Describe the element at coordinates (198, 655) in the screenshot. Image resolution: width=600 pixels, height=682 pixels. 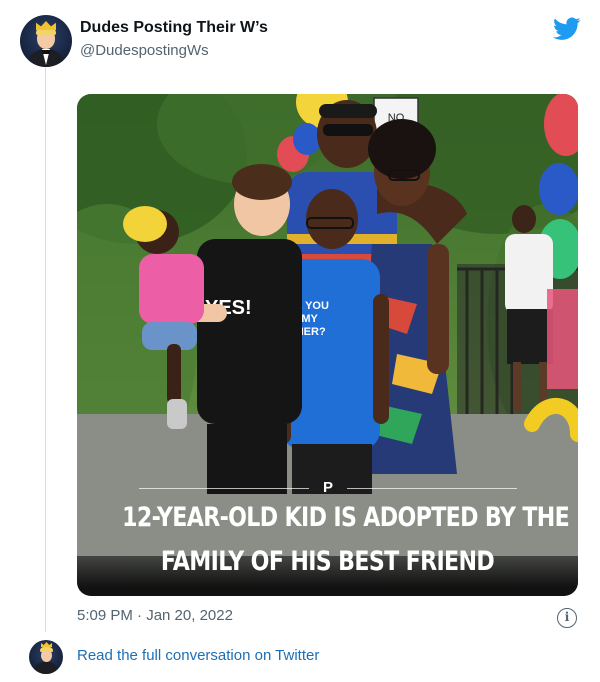
I see `read-full-conversation-link: Read the full conversation on Twitter` at that location.